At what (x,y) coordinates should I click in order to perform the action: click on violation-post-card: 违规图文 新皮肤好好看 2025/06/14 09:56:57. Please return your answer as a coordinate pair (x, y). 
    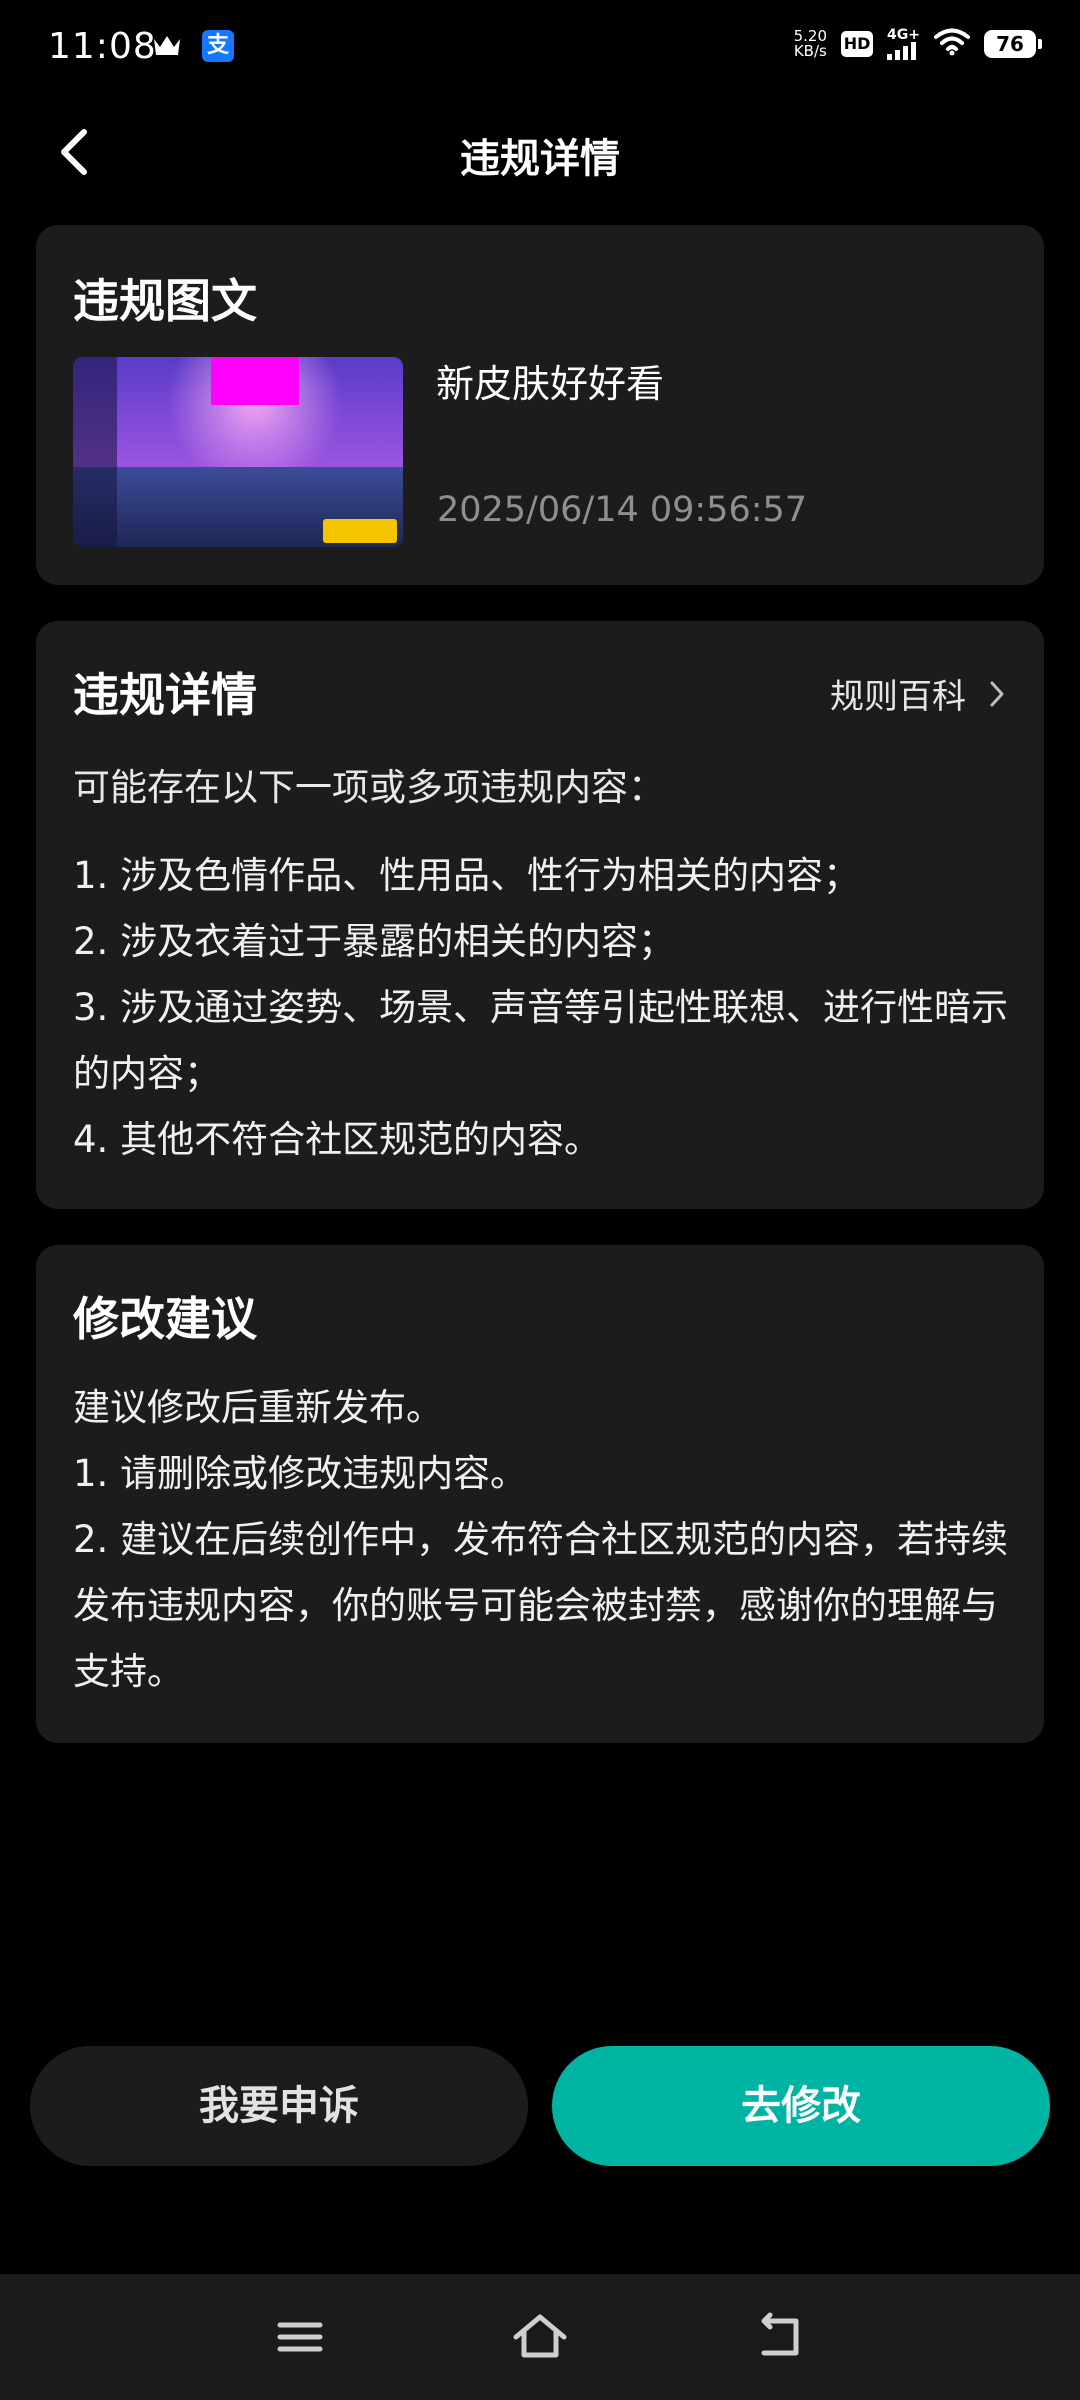
    Looking at the image, I should click on (540, 405).